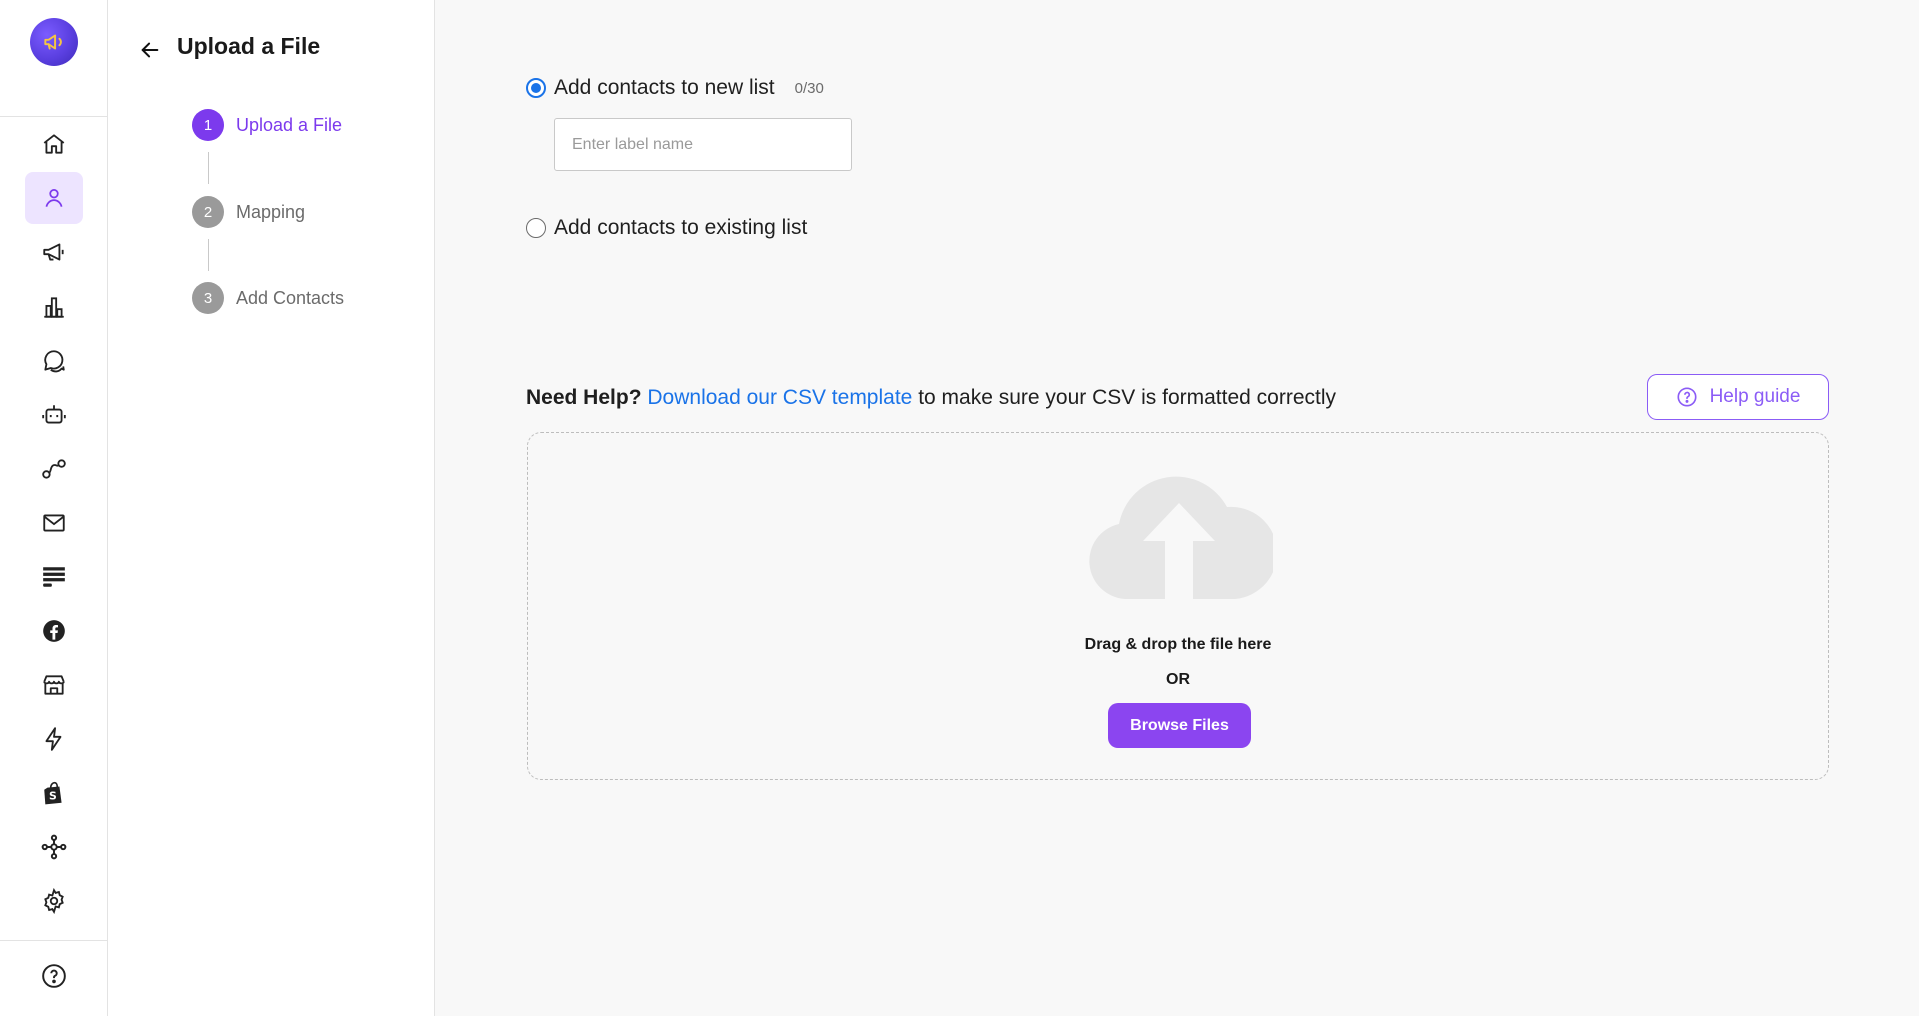 This screenshot has height=1016, width=1919. I want to click on rail-settings, so click(54, 901).